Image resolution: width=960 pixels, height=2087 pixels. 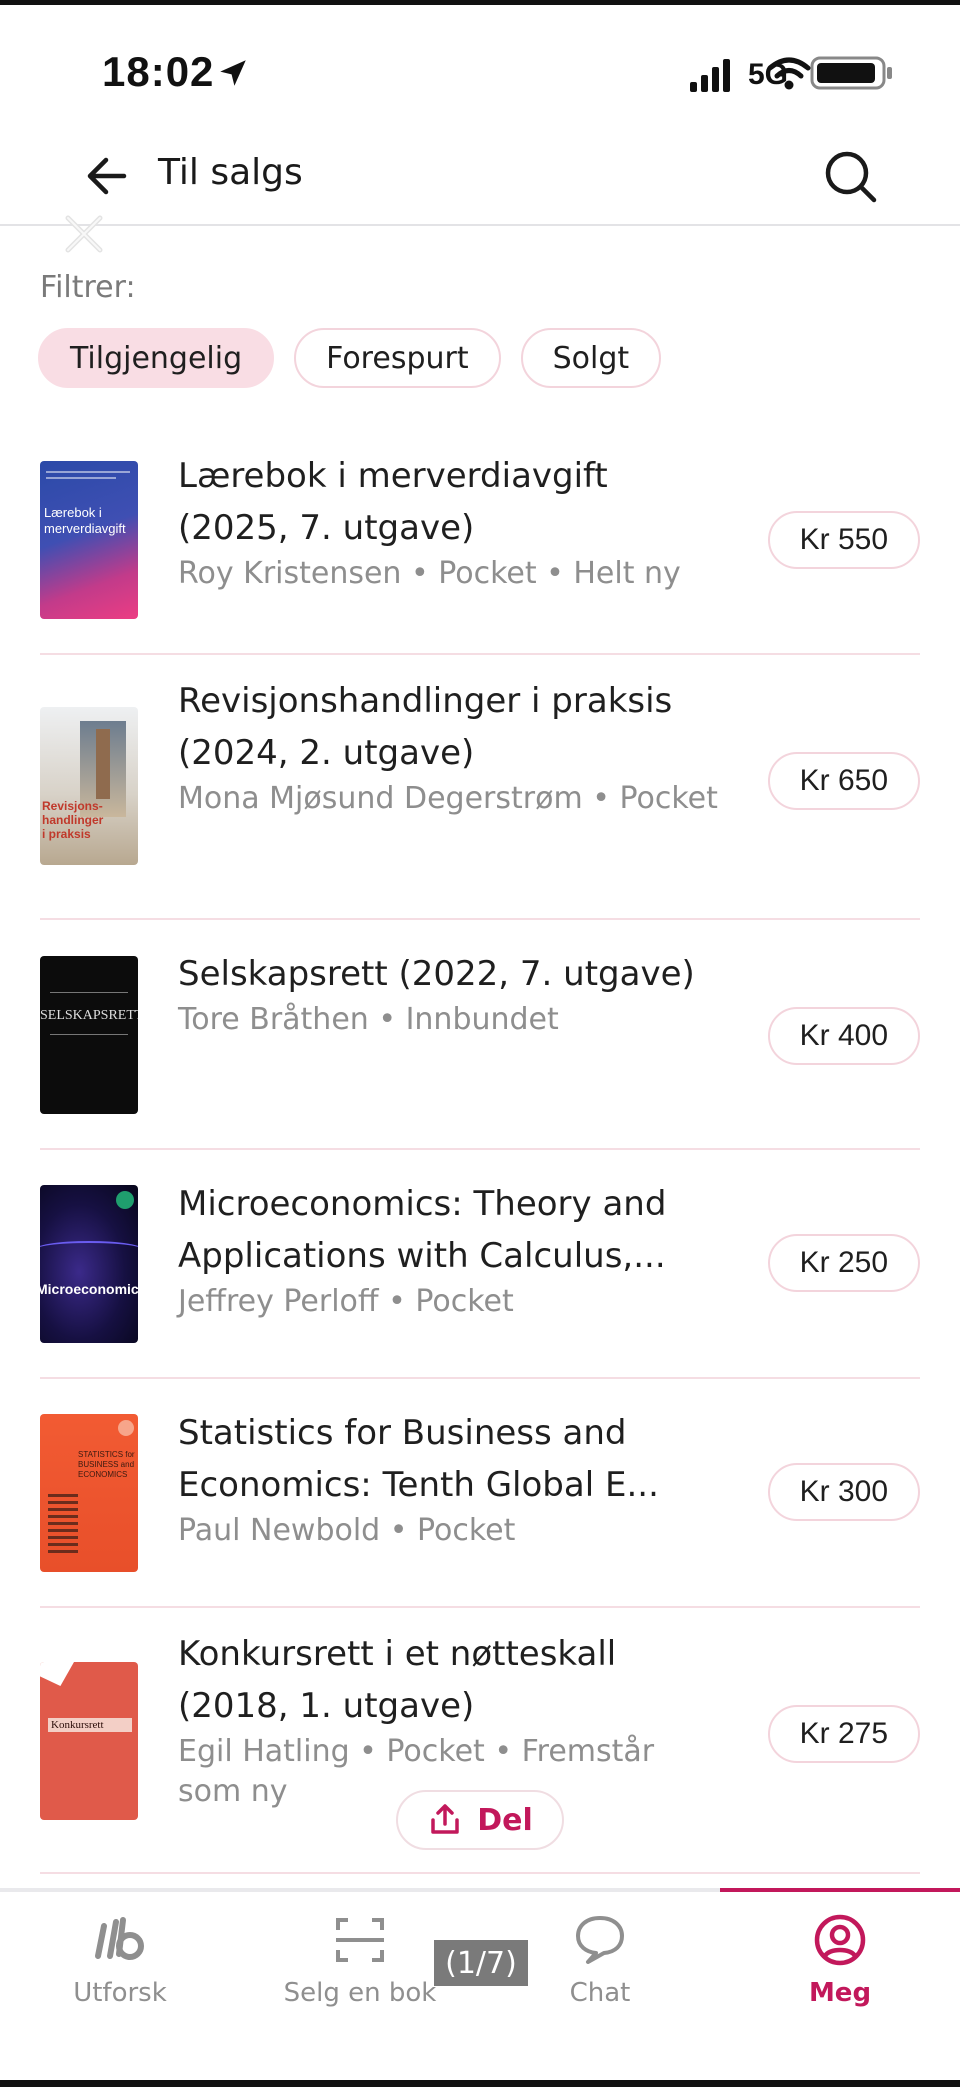 What do you see at coordinates (89, 540) in the screenshot?
I see `book-cover: Lærebok i merverdiavgift` at bounding box center [89, 540].